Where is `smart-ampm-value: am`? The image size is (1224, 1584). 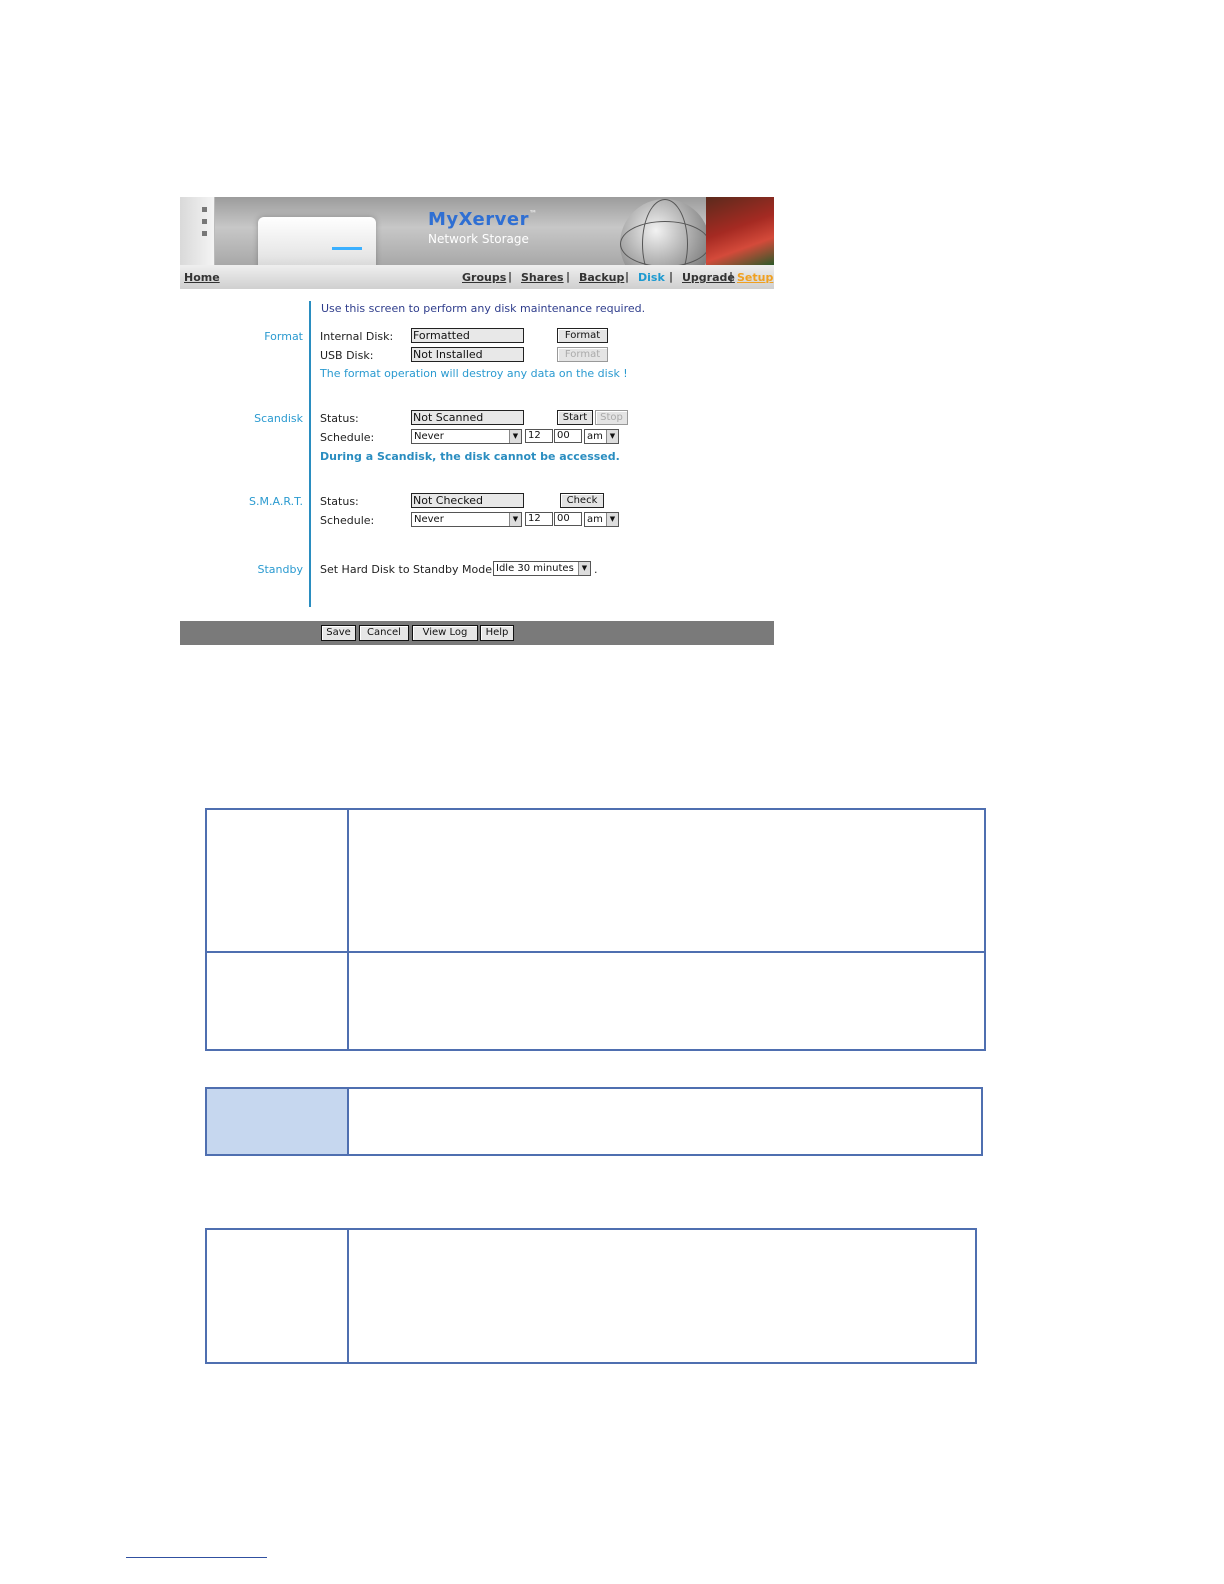
smart-ampm-value: am is located at coordinates (595, 519).